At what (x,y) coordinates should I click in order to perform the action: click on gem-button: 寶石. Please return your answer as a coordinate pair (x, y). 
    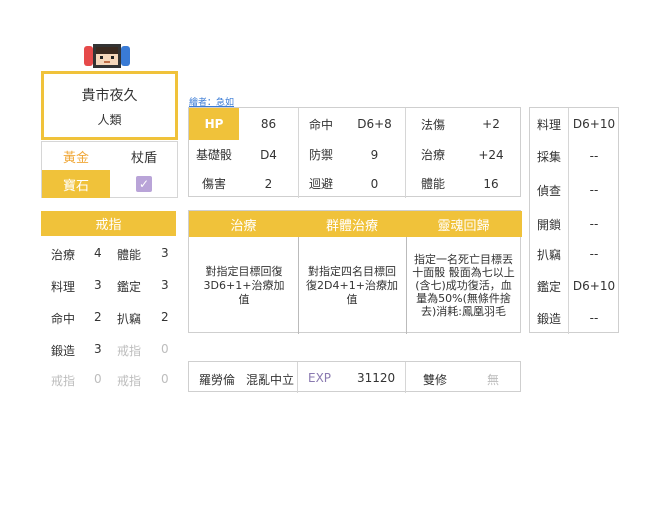
    Looking at the image, I should click on (76, 184).